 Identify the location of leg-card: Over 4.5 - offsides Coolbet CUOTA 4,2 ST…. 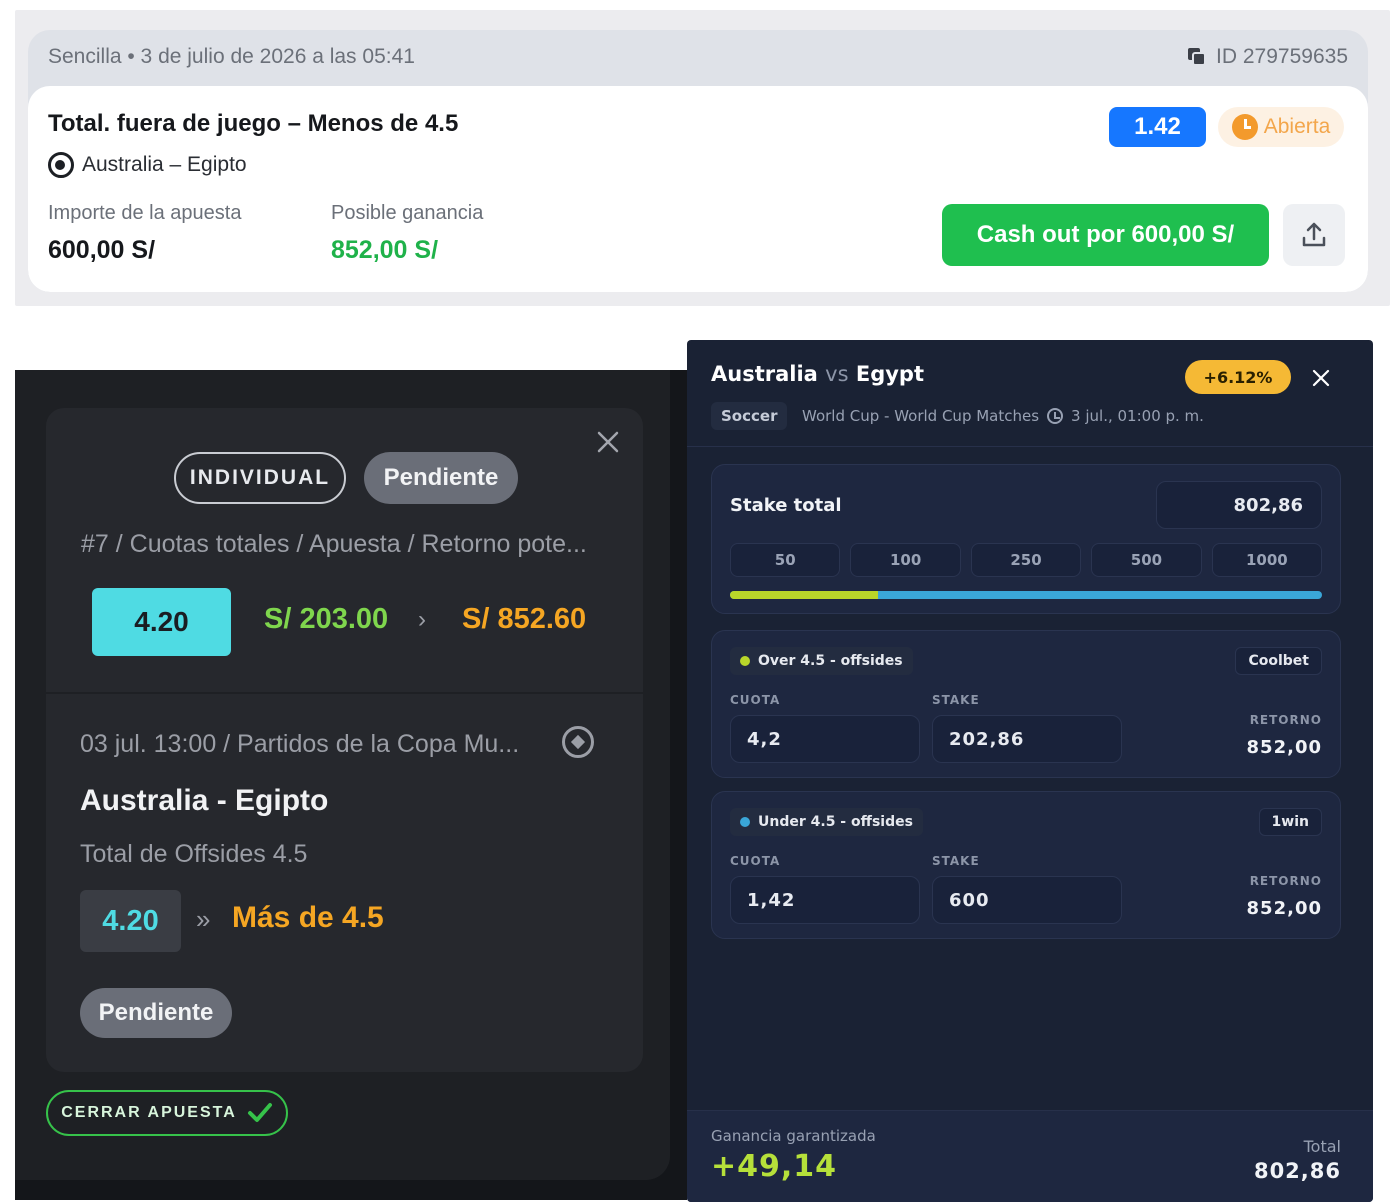
(1026, 704).